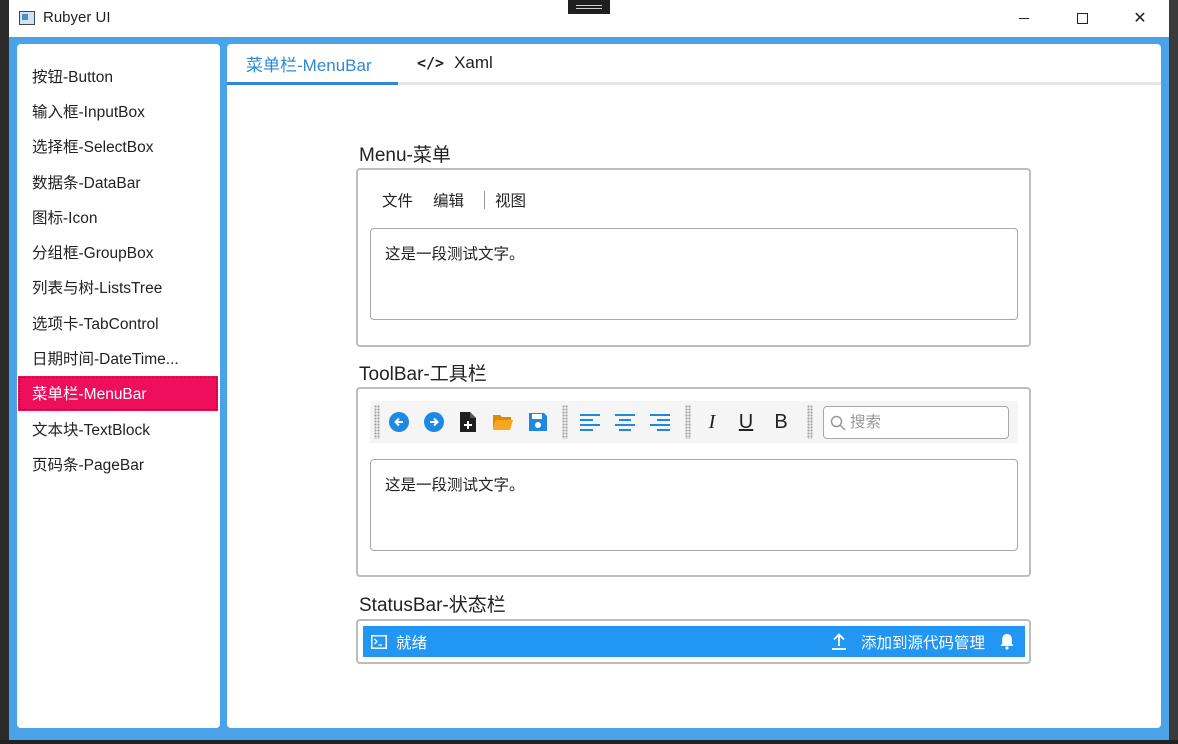 The width and height of the screenshot is (1178, 744). I want to click on bold-icon: B, so click(781, 421).